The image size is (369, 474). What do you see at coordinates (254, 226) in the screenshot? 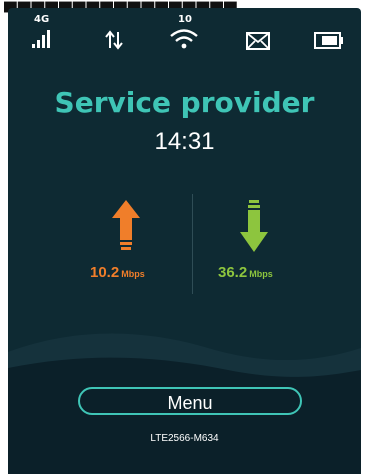
I see `download-arrow-icon` at bounding box center [254, 226].